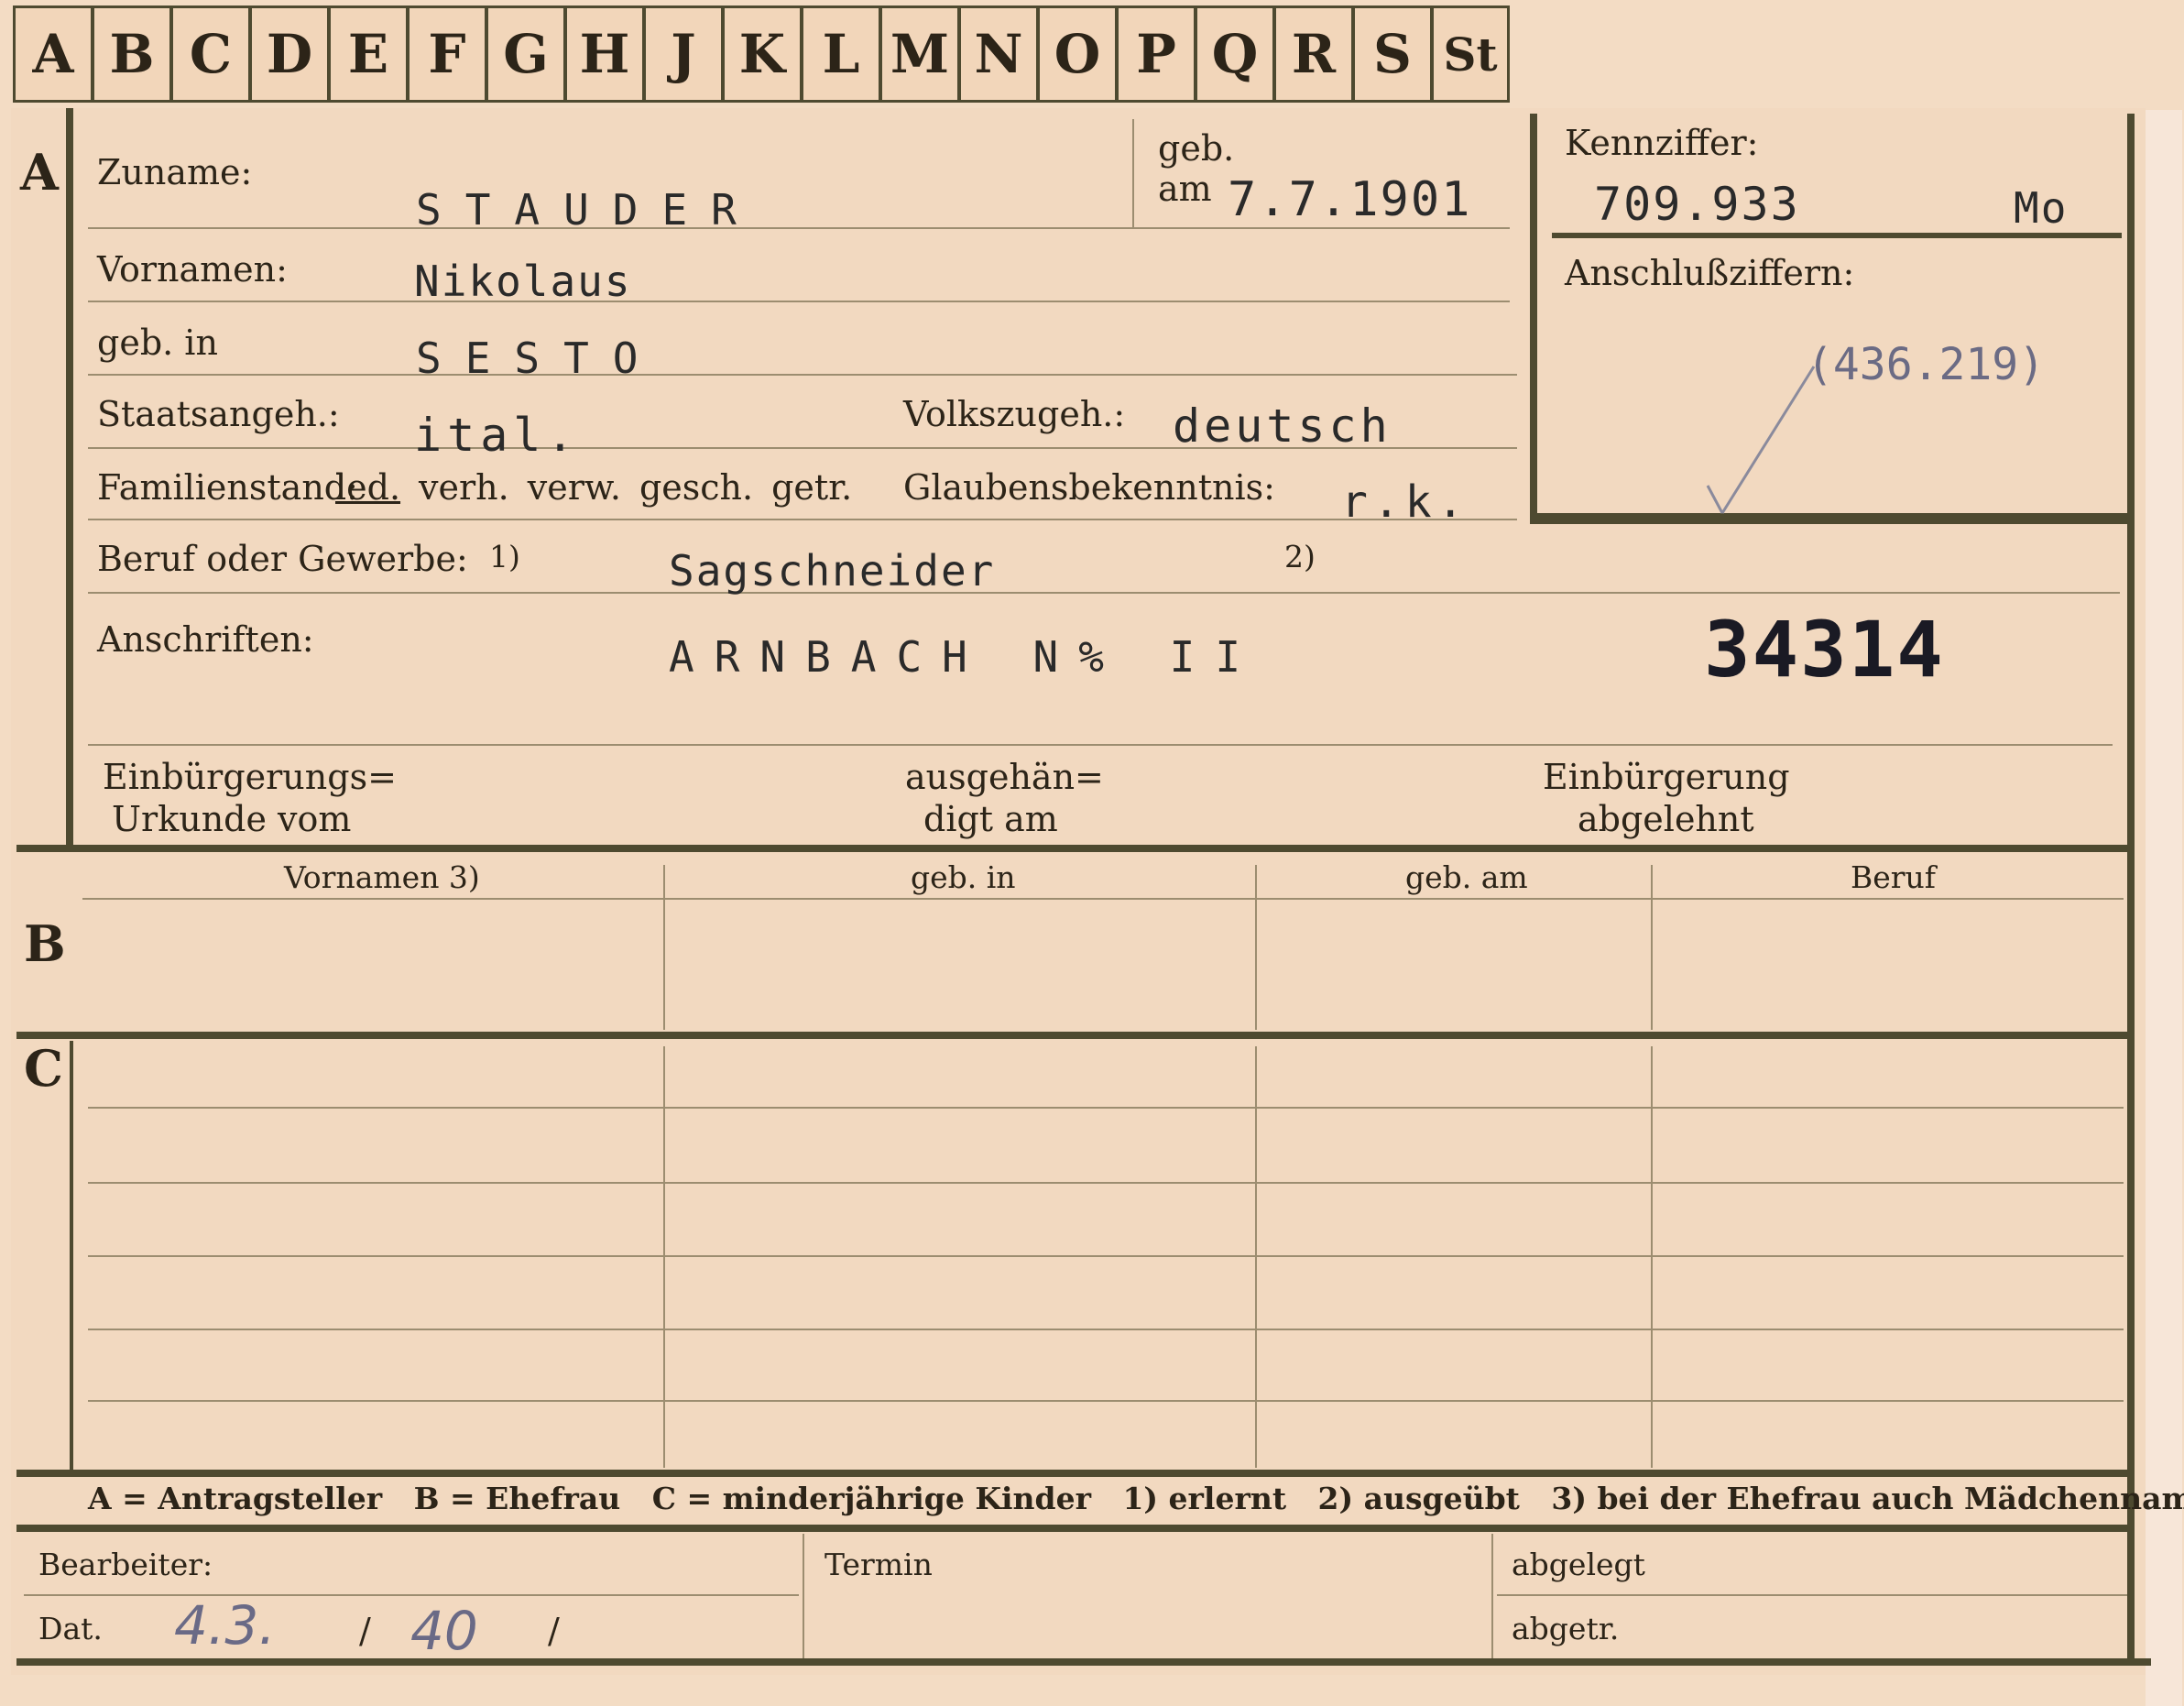  What do you see at coordinates (802, 519) in the screenshot?
I see `row-familienstand-line` at bounding box center [802, 519].